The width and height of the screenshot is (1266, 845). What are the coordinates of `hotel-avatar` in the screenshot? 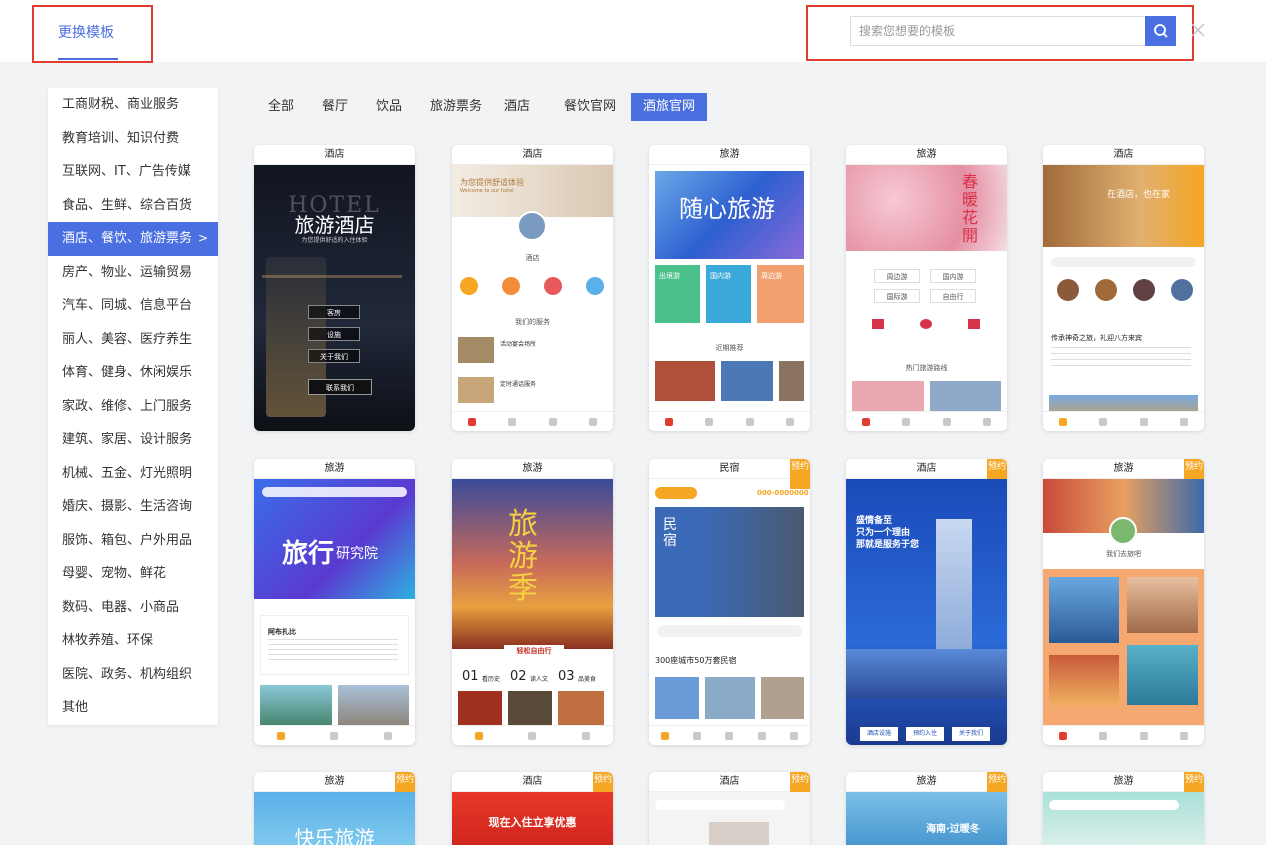 It's located at (532, 226).